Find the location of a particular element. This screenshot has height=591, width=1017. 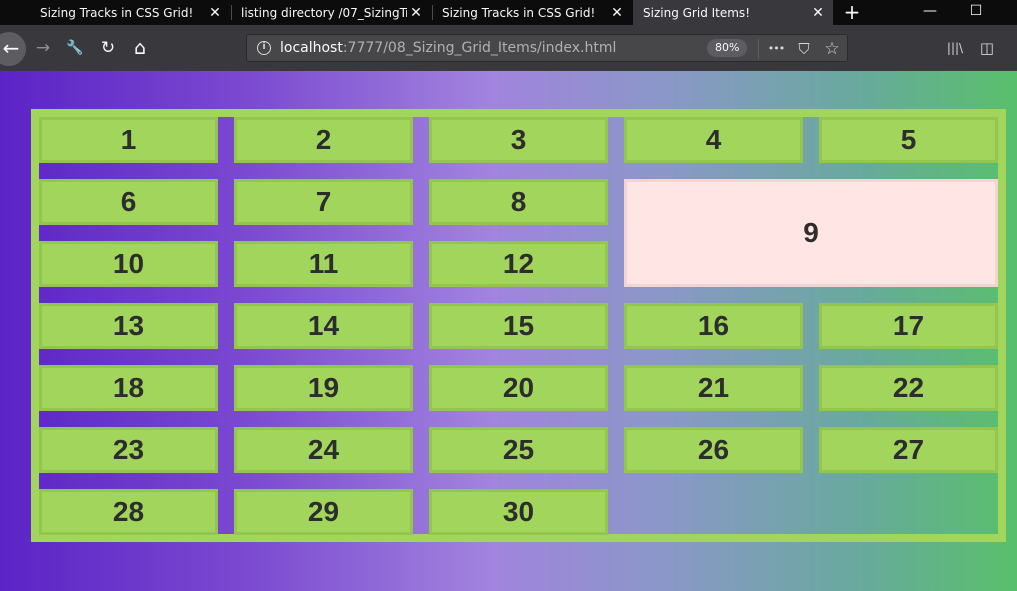

tab-sizing-tracks-1: Sizing Tracks in CSS Grid! ✕ is located at coordinates (130, 12).